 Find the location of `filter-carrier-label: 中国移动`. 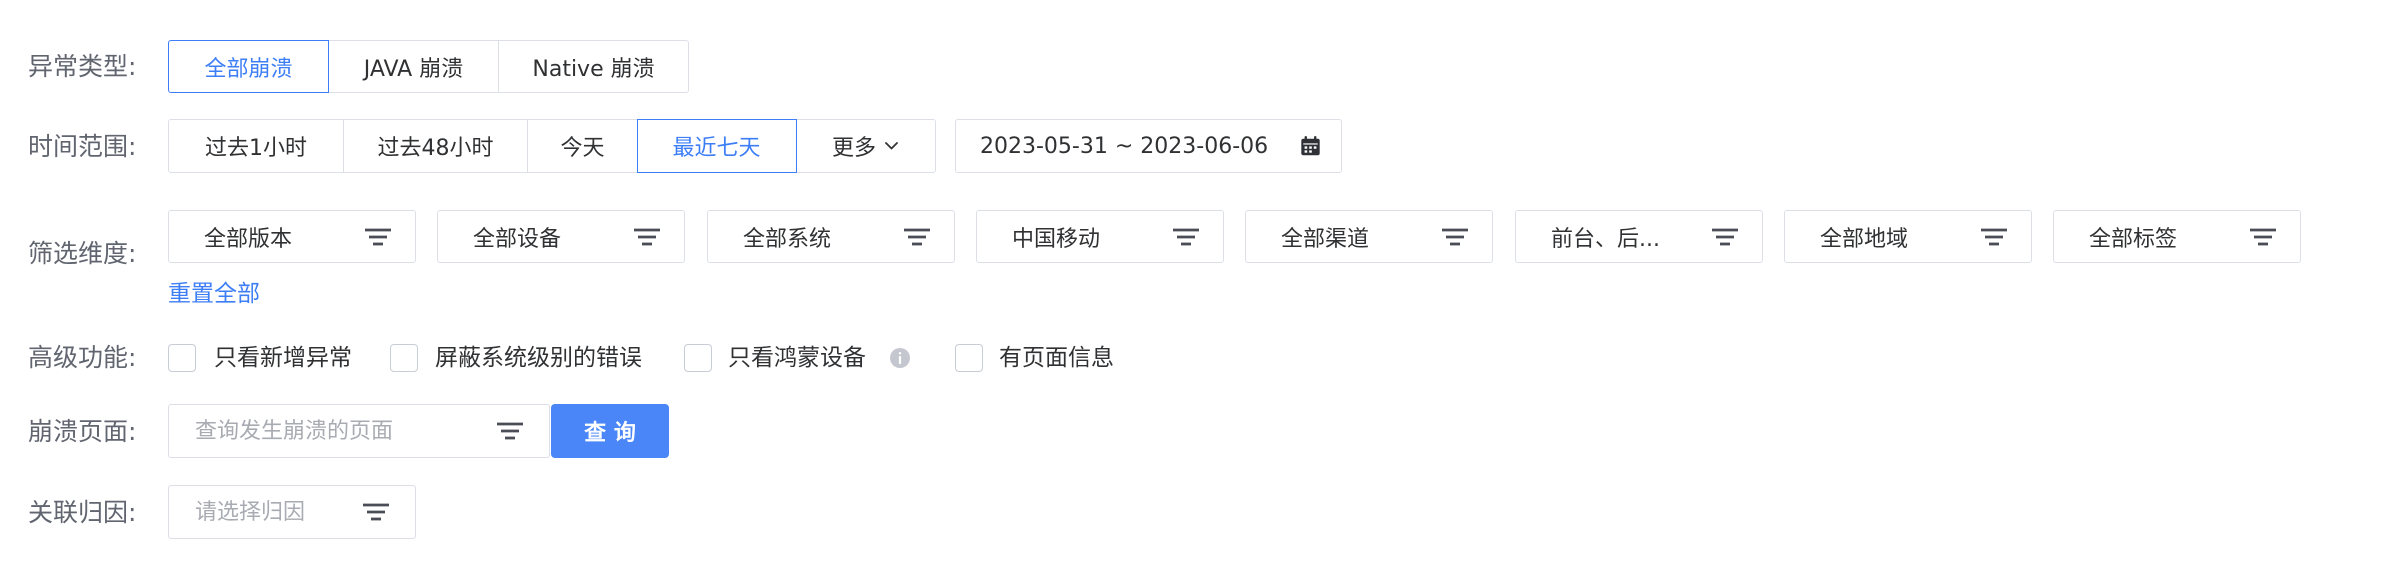

filter-carrier-label: 中国移动 is located at coordinates (1056, 239).